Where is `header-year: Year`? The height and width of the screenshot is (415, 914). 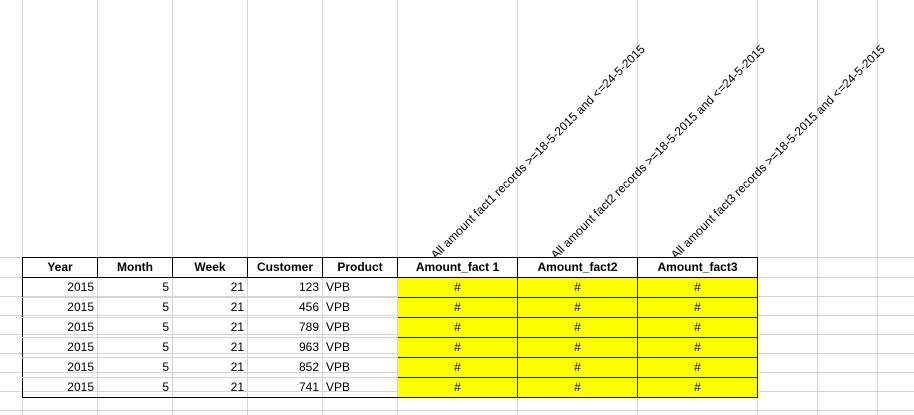 header-year: Year is located at coordinates (60, 267).